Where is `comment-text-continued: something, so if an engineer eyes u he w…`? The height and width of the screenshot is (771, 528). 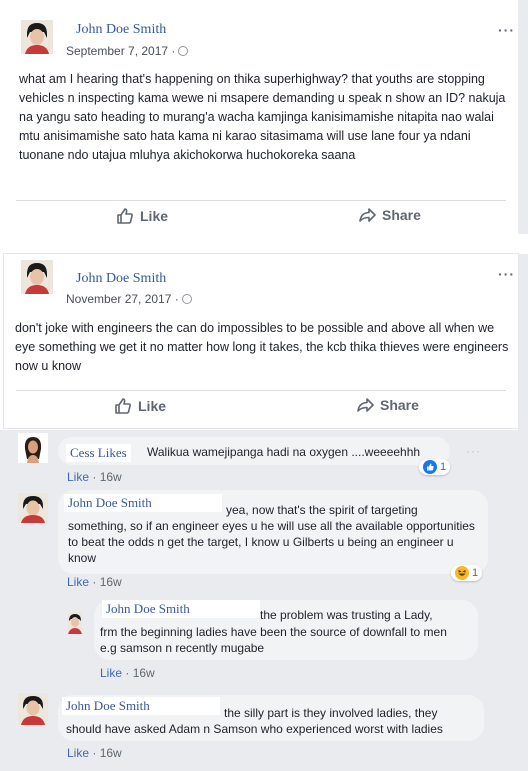
comment-text-continued: something, so if an engineer eyes u he w… is located at coordinates (271, 542).